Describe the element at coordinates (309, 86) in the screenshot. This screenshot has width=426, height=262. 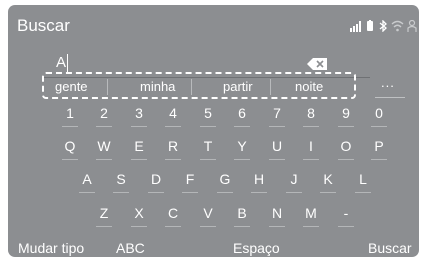
I see `suggestion-item: noite` at that location.